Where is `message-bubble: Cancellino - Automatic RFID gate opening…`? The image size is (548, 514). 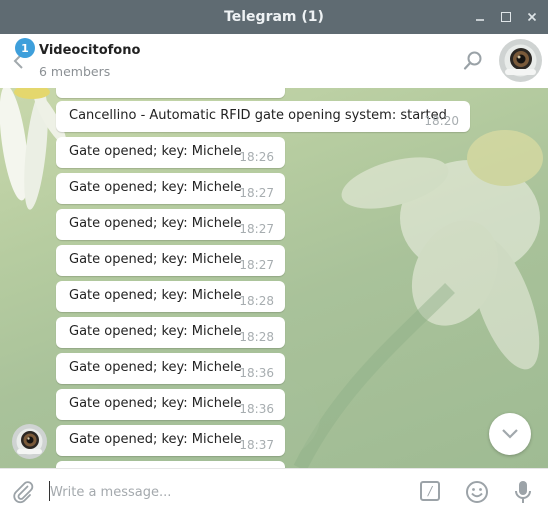 message-bubble: Cancellino - Automatic RFID gate opening… is located at coordinates (263, 116).